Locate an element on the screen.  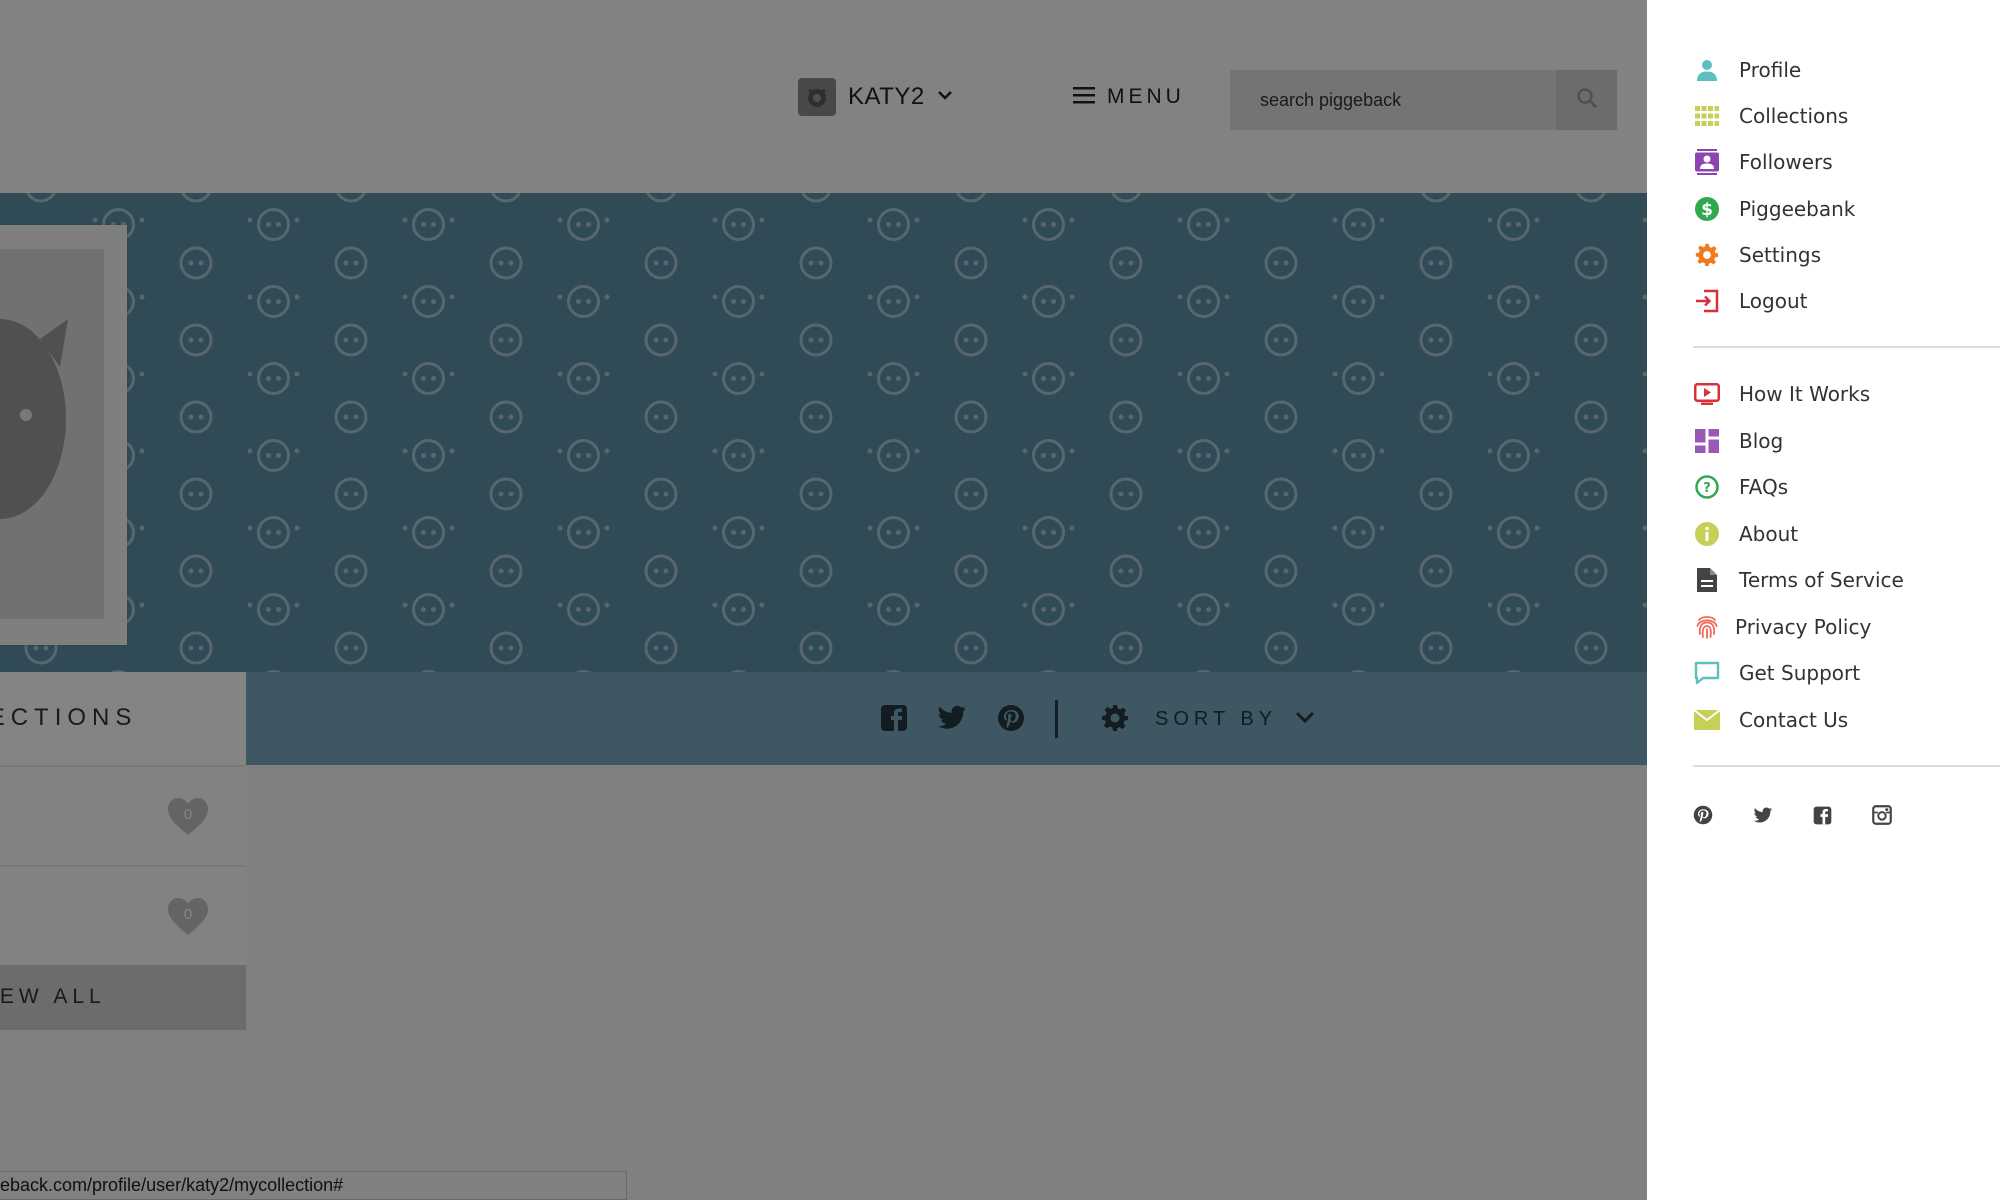
menu-item-get-support: Get Support is located at coordinates (1776, 673).